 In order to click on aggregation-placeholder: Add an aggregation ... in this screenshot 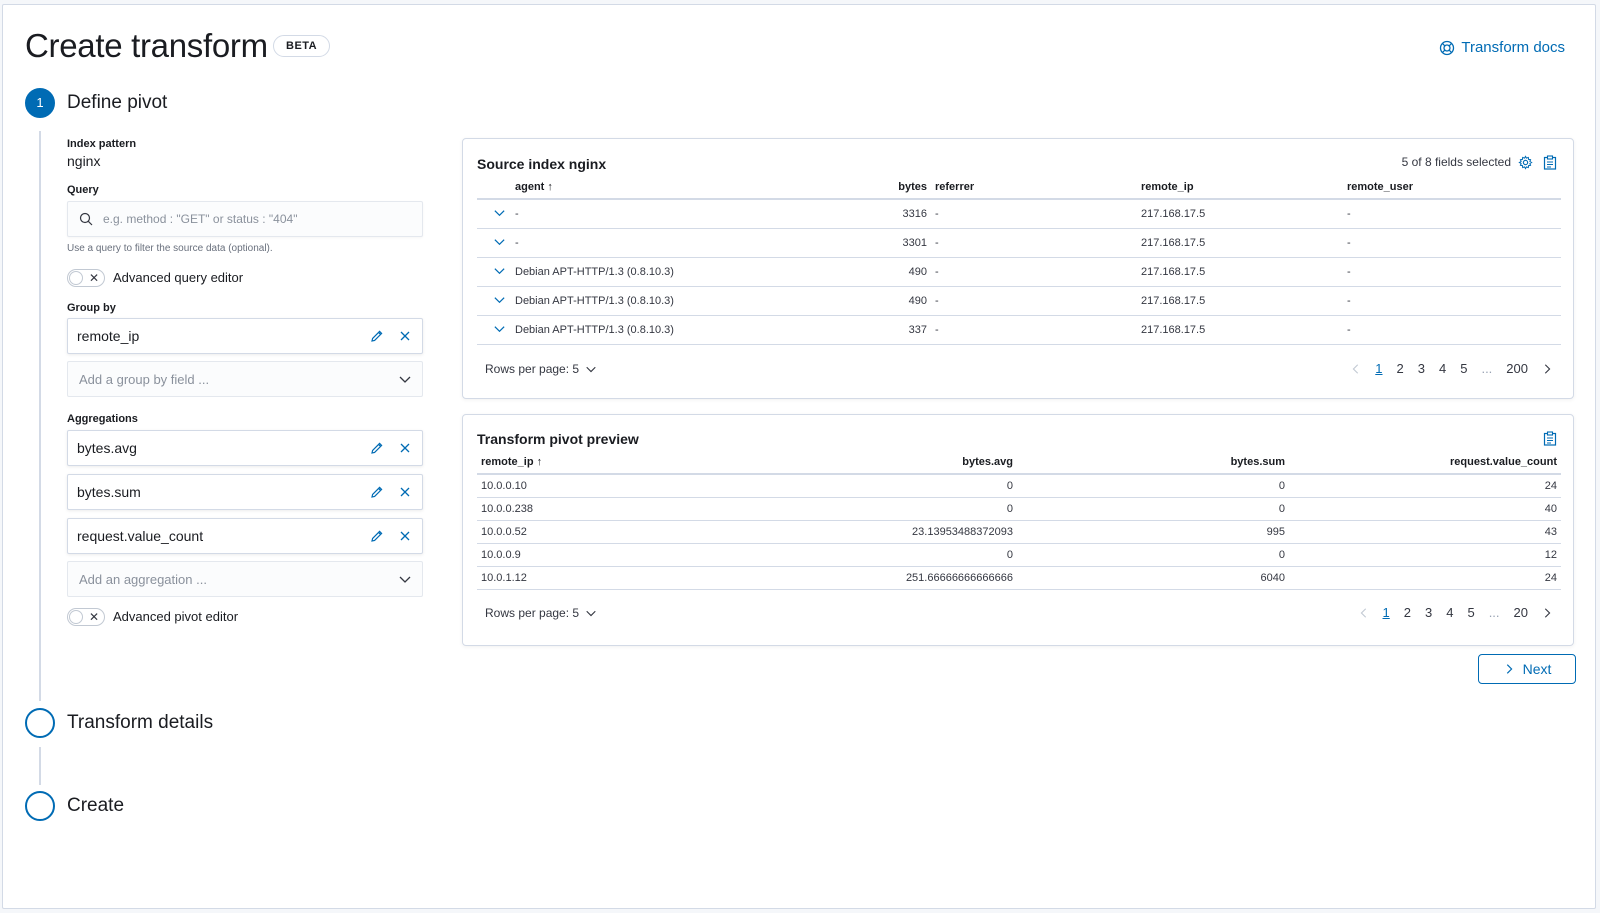, I will do `click(143, 579)`.